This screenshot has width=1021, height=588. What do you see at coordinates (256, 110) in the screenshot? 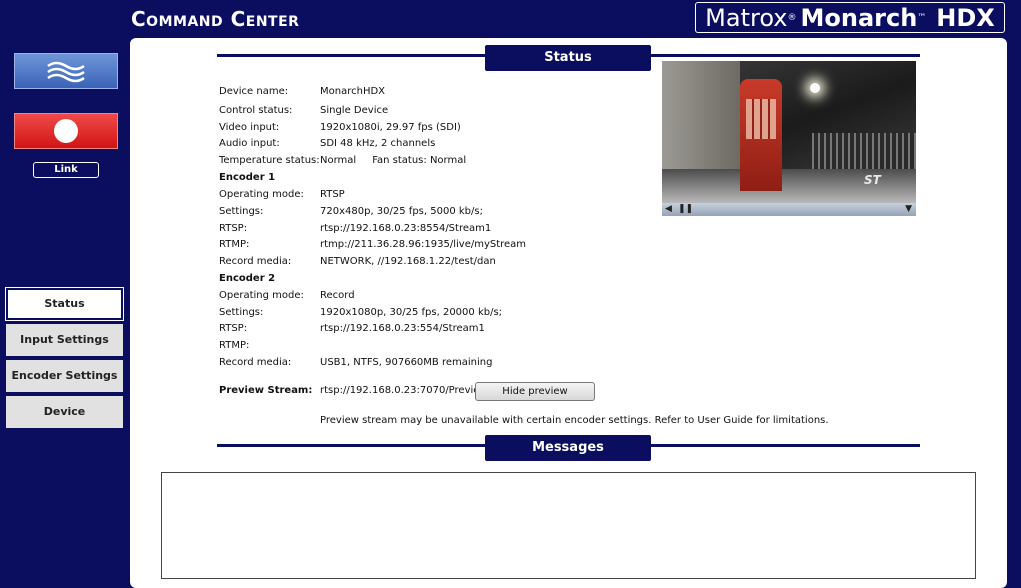
I see `control-status-label: Control status:` at bounding box center [256, 110].